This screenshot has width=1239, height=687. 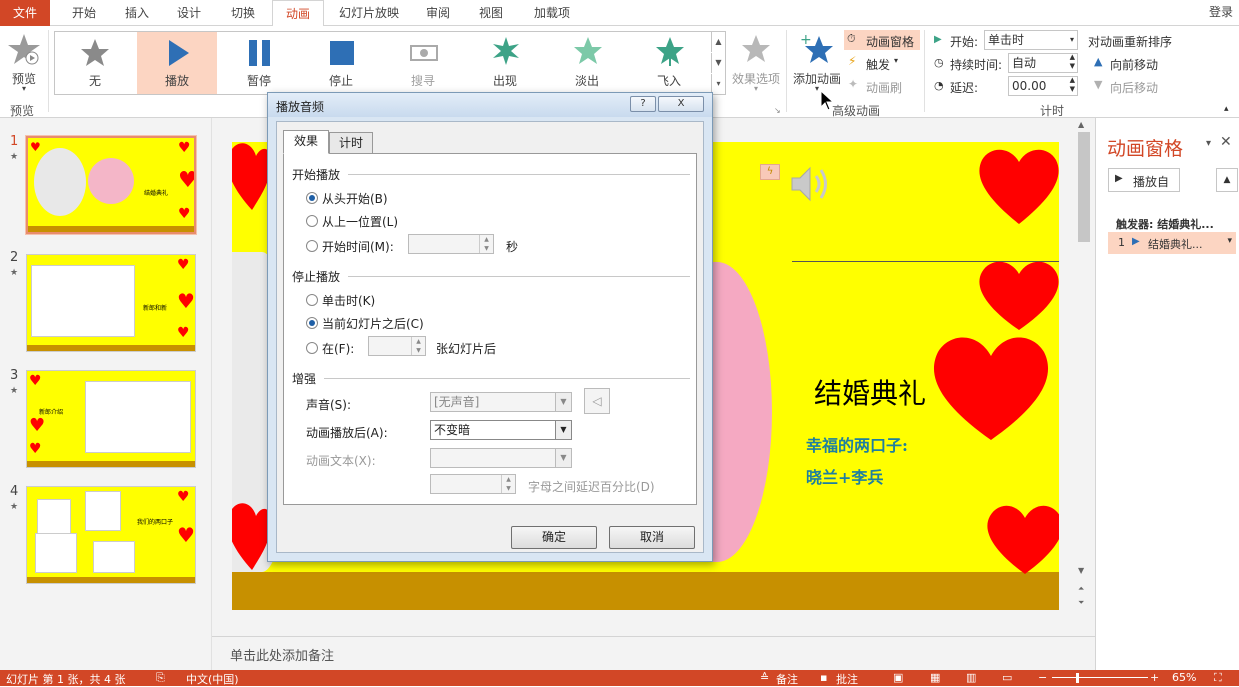 What do you see at coordinates (312, 300) in the screenshot?
I see `radio-on-click` at bounding box center [312, 300].